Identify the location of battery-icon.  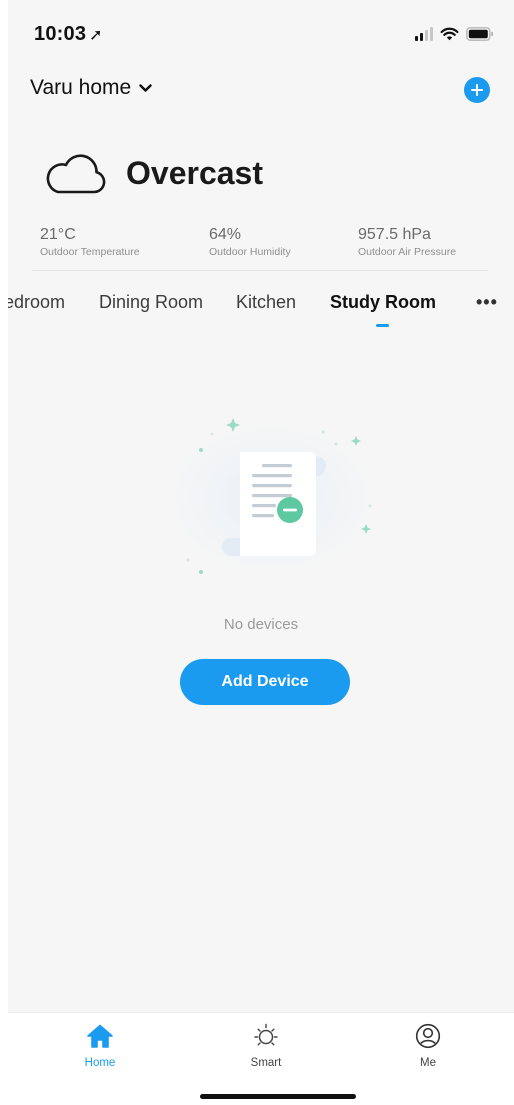
(479, 34).